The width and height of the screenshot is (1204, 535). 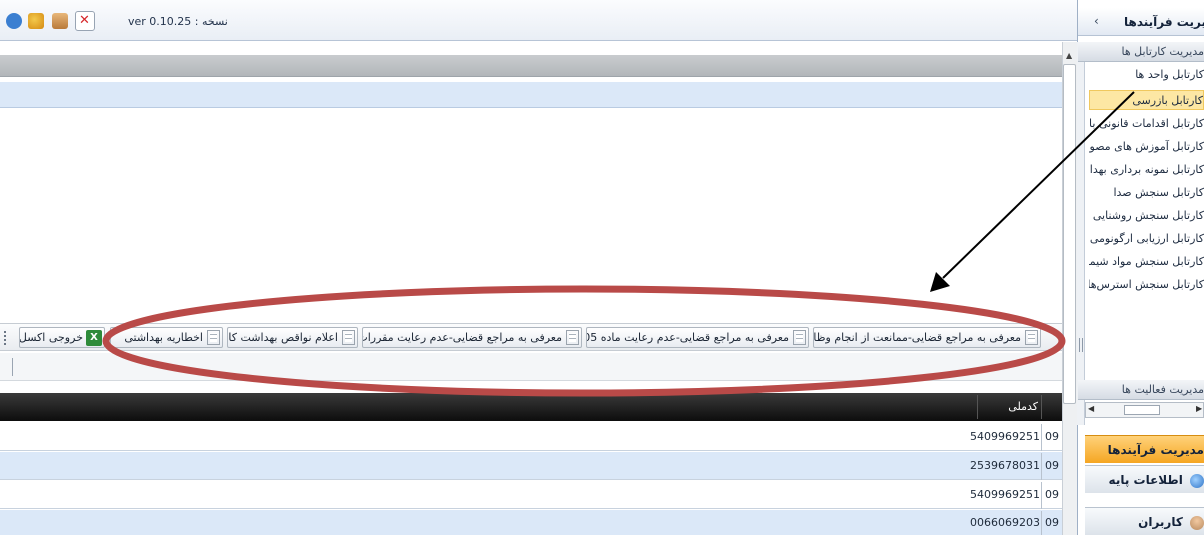 I want to click on strip-separator, so click(x=12, y=367).